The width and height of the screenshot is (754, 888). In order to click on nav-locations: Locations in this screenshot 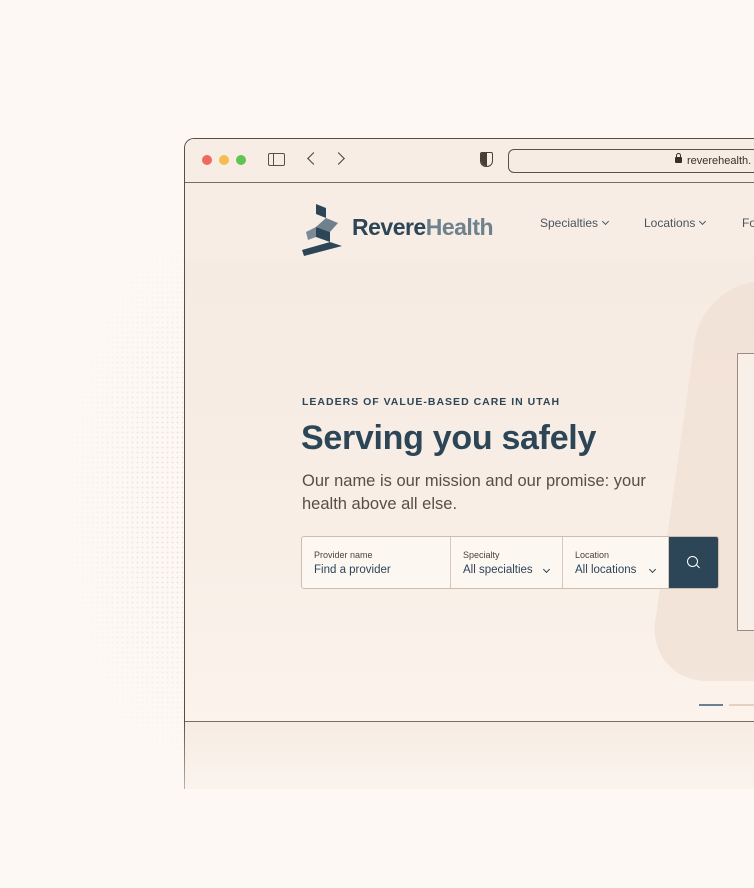, I will do `click(675, 223)`.